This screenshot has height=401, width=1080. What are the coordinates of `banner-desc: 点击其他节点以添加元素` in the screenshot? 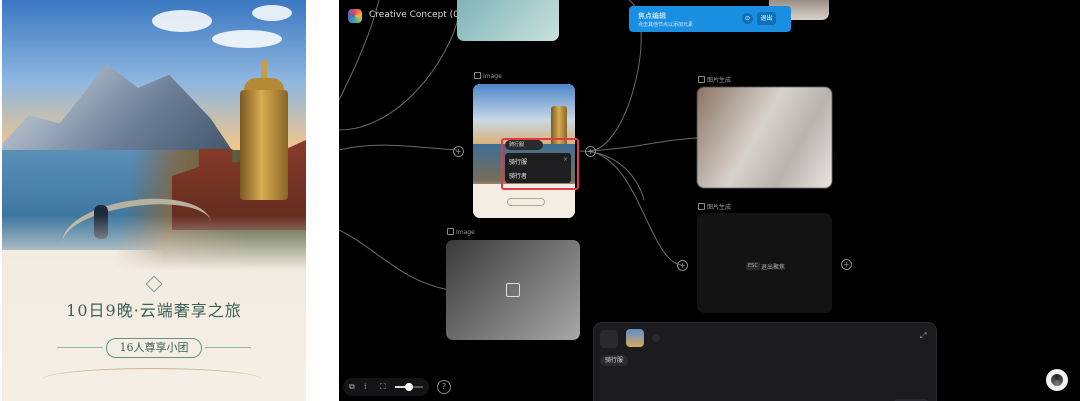 It's located at (666, 25).